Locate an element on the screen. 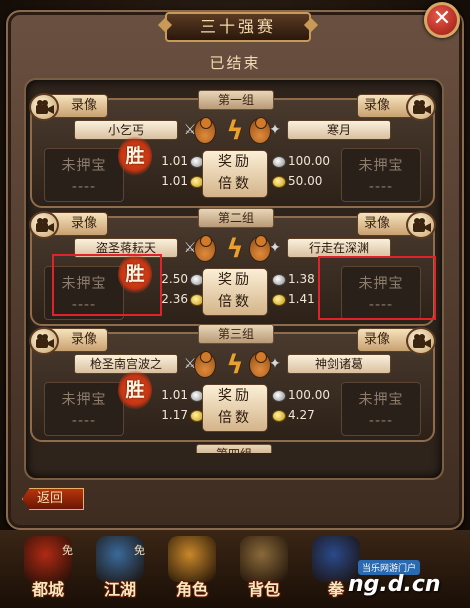 This screenshot has height=608, width=470. odds-left-silver: 2.50 is located at coordinates (174, 279).